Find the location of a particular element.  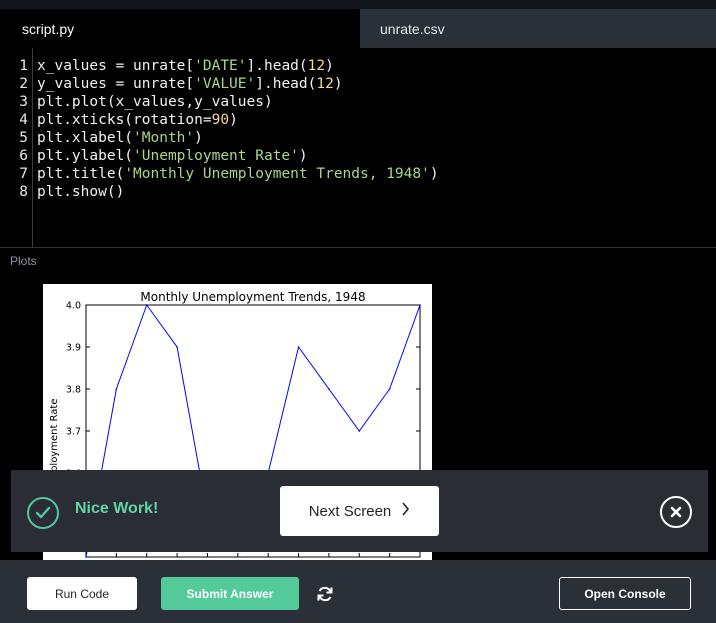

code-text: y_values = unrate['VALUE'].head(12) is located at coordinates (190, 84).